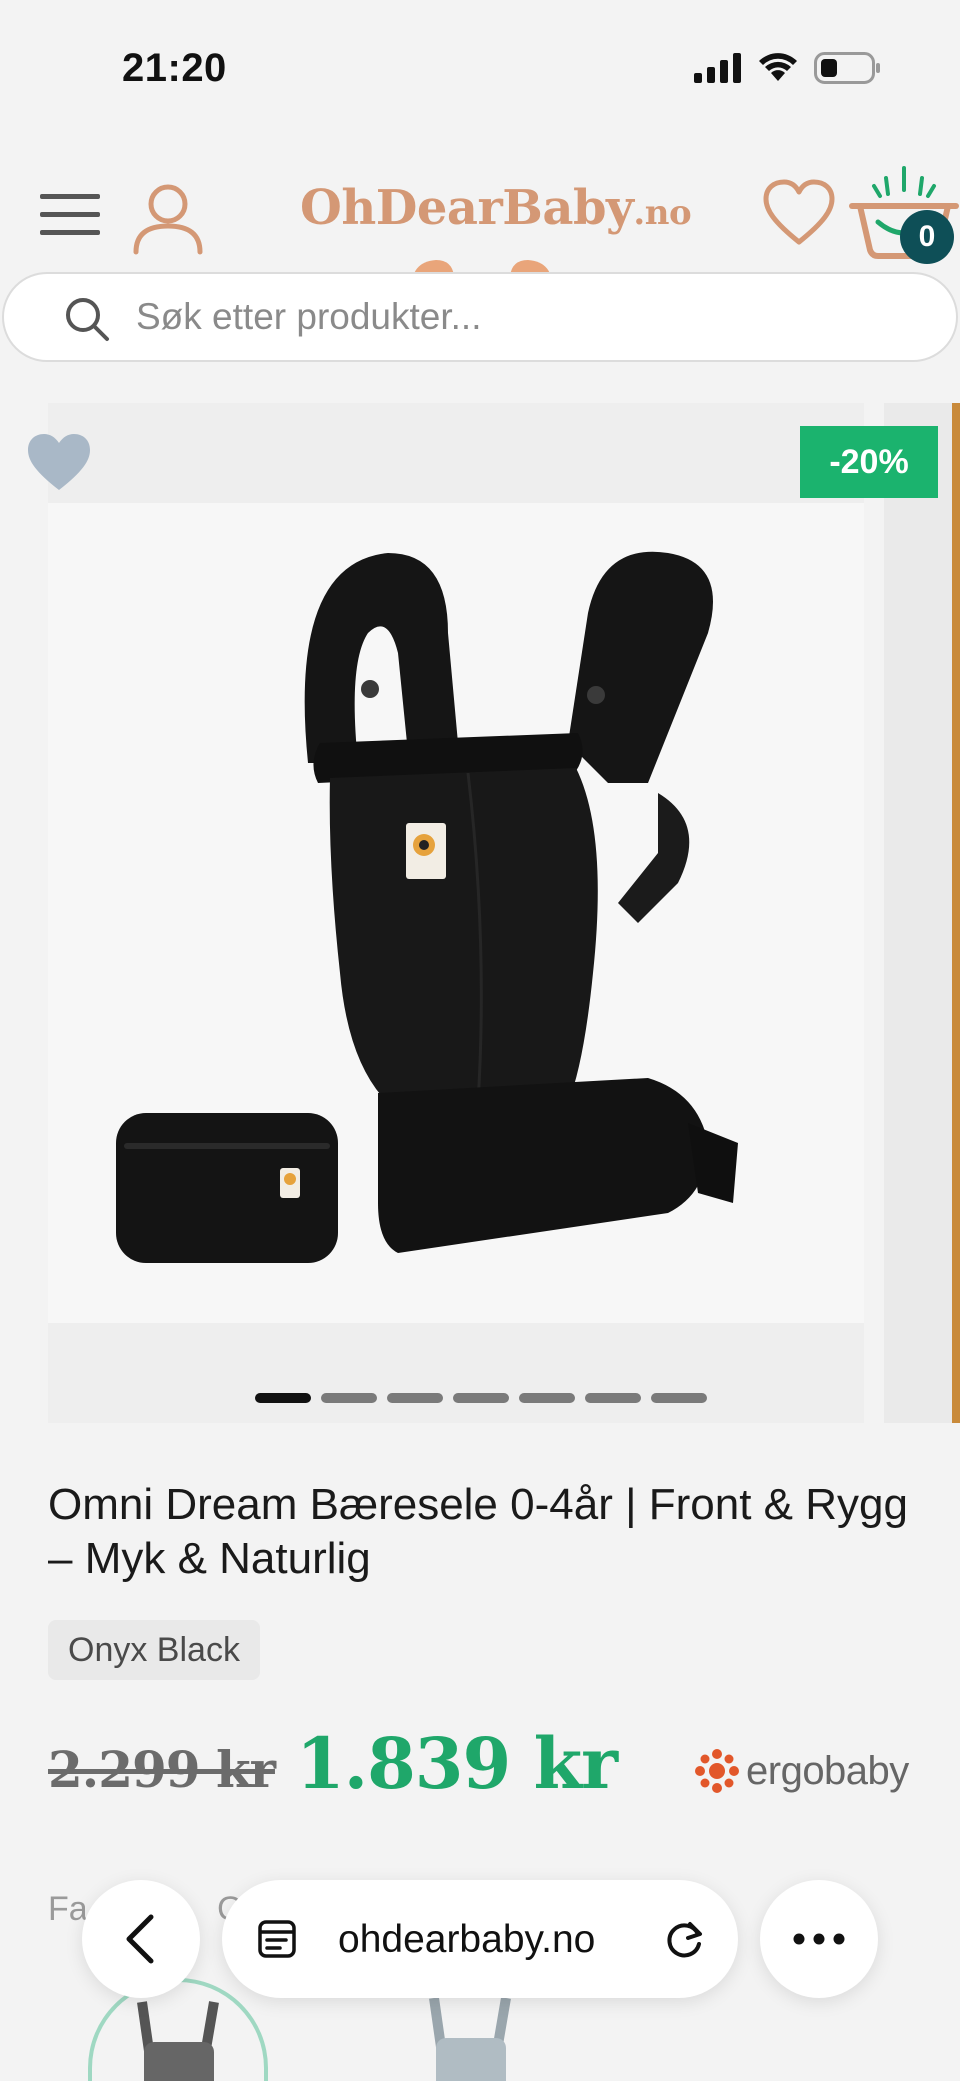 This screenshot has width=960, height=2081. I want to click on site-header: OhDearBaby.no, so click(480, 225).